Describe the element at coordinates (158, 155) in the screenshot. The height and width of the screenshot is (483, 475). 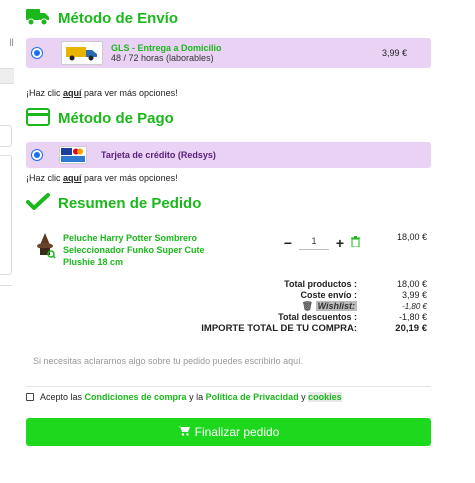
I see `payment-option-name: Tarjeta de crédito (Redsys)` at that location.